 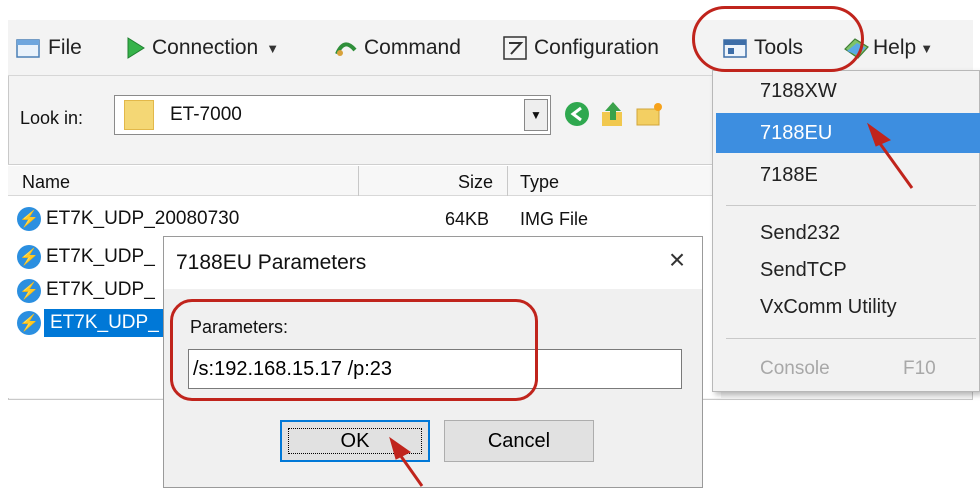 I want to click on arrow-to-7188eu, so click(x=890, y=155).